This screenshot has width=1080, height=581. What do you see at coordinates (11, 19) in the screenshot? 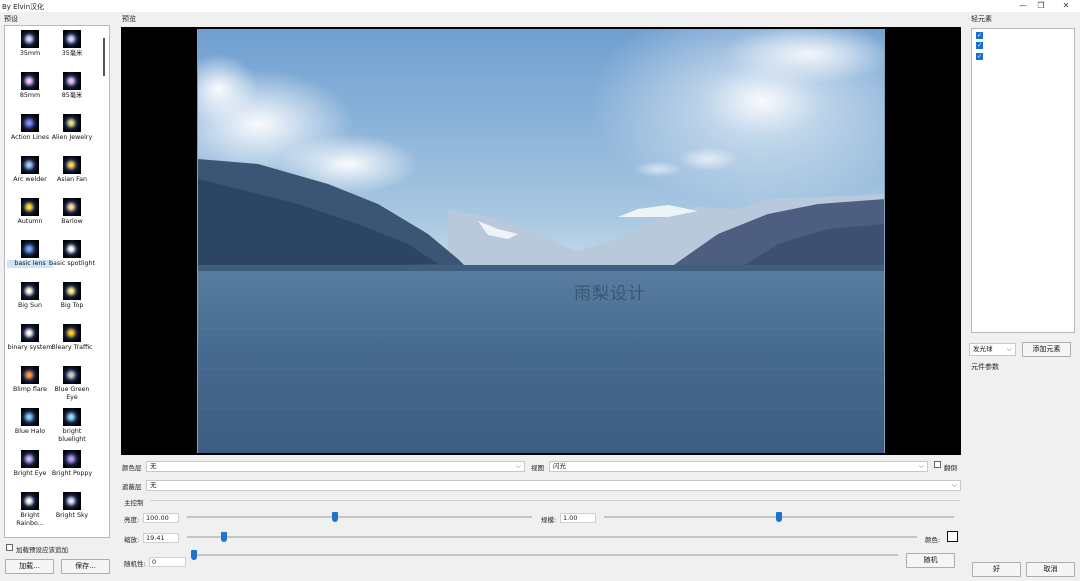
I see `presets-title: 预设` at bounding box center [11, 19].